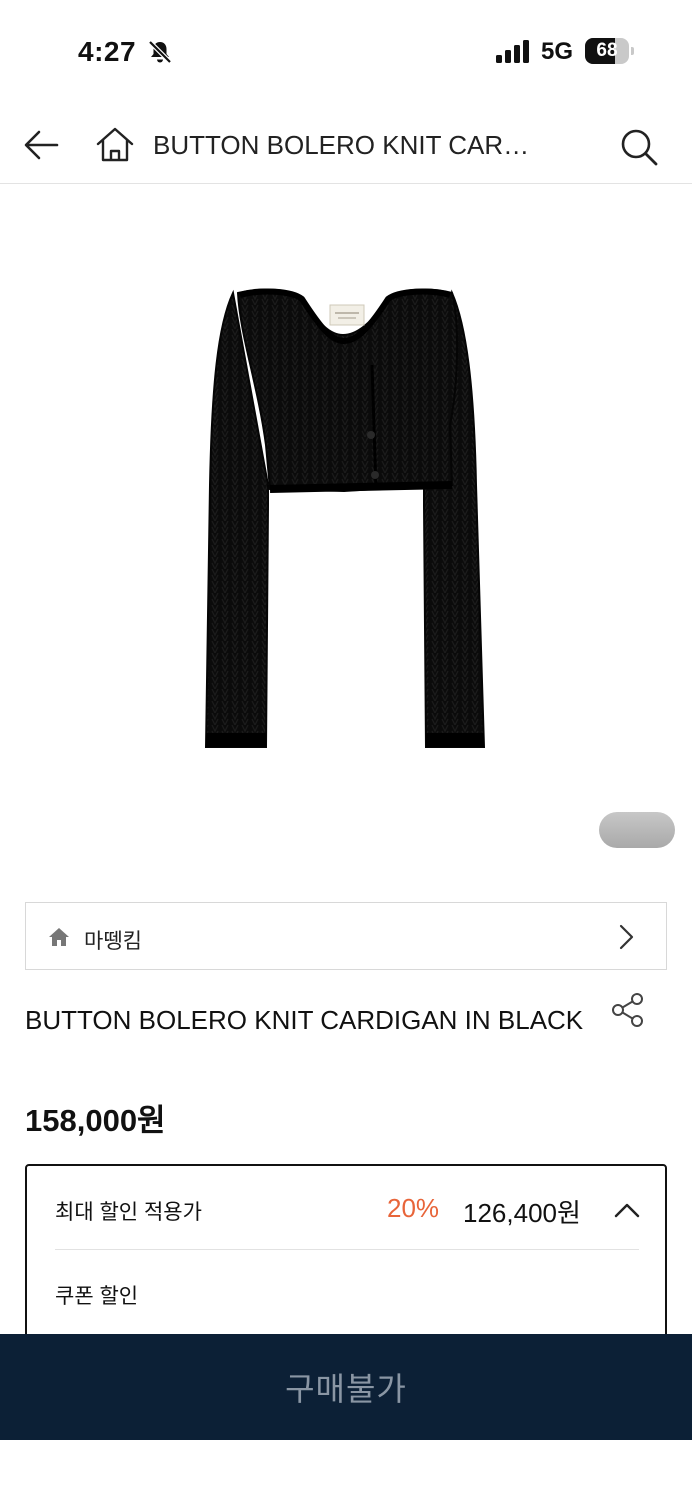 The height and width of the screenshot is (1500, 692). What do you see at coordinates (522, 1213) in the screenshot?
I see `discounted-price: 126,400원` at bounding box center [522, 1213].